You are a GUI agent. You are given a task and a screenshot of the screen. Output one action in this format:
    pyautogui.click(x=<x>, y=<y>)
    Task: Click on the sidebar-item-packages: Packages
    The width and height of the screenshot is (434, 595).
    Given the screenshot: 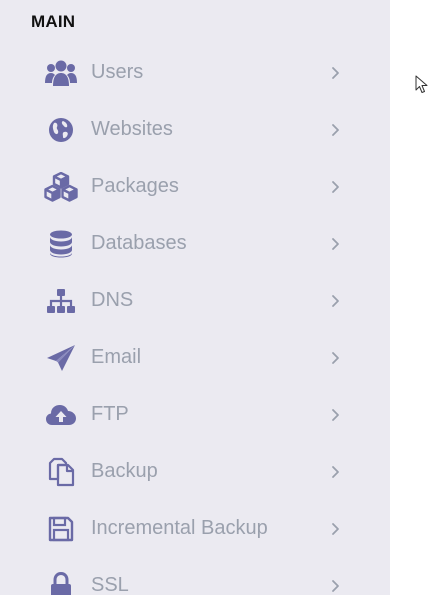 What is the action you would take?
    pyautogui.click(x=195, y=186)
    